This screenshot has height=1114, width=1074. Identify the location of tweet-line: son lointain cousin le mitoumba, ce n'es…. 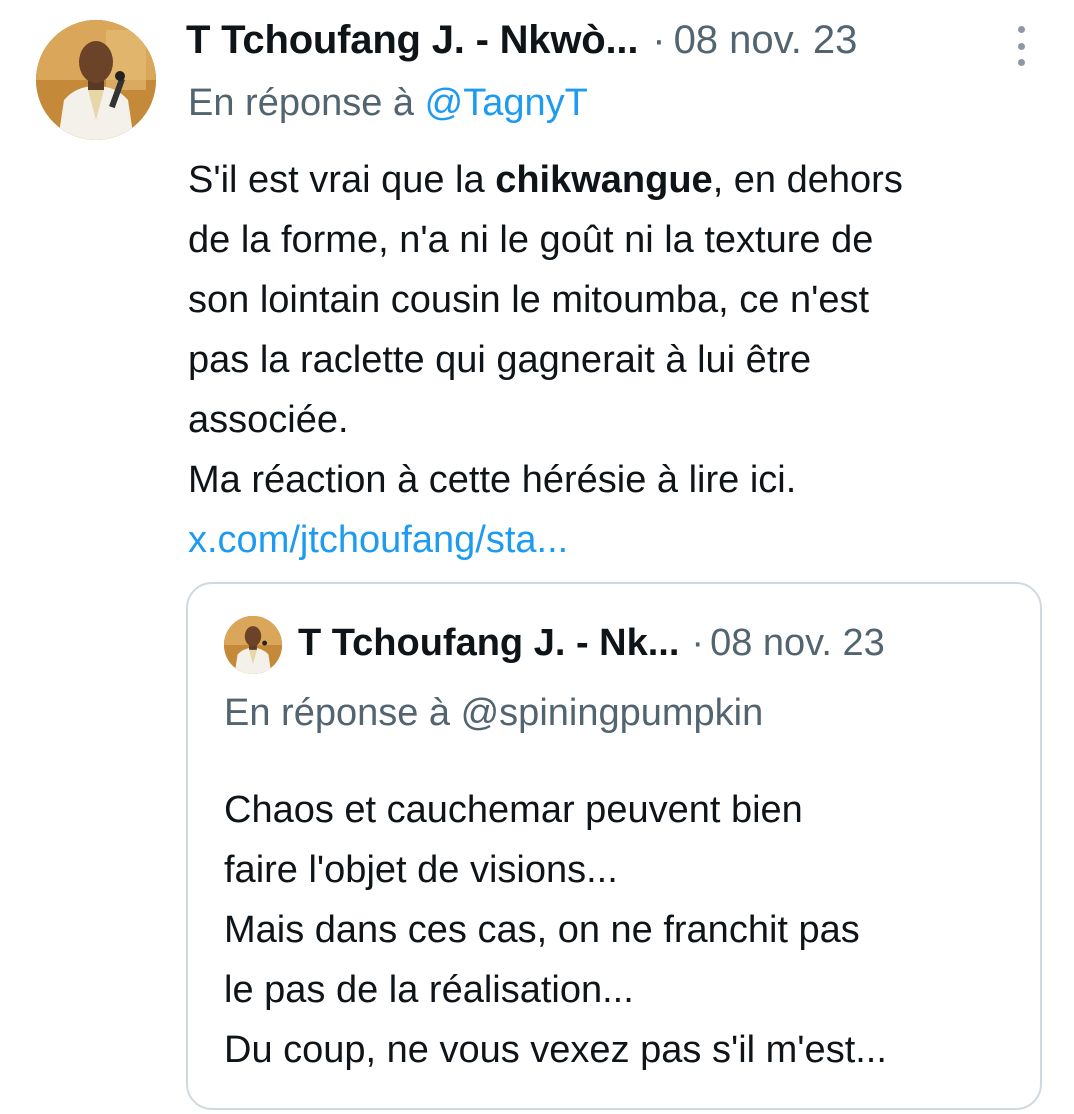
(529, 300).